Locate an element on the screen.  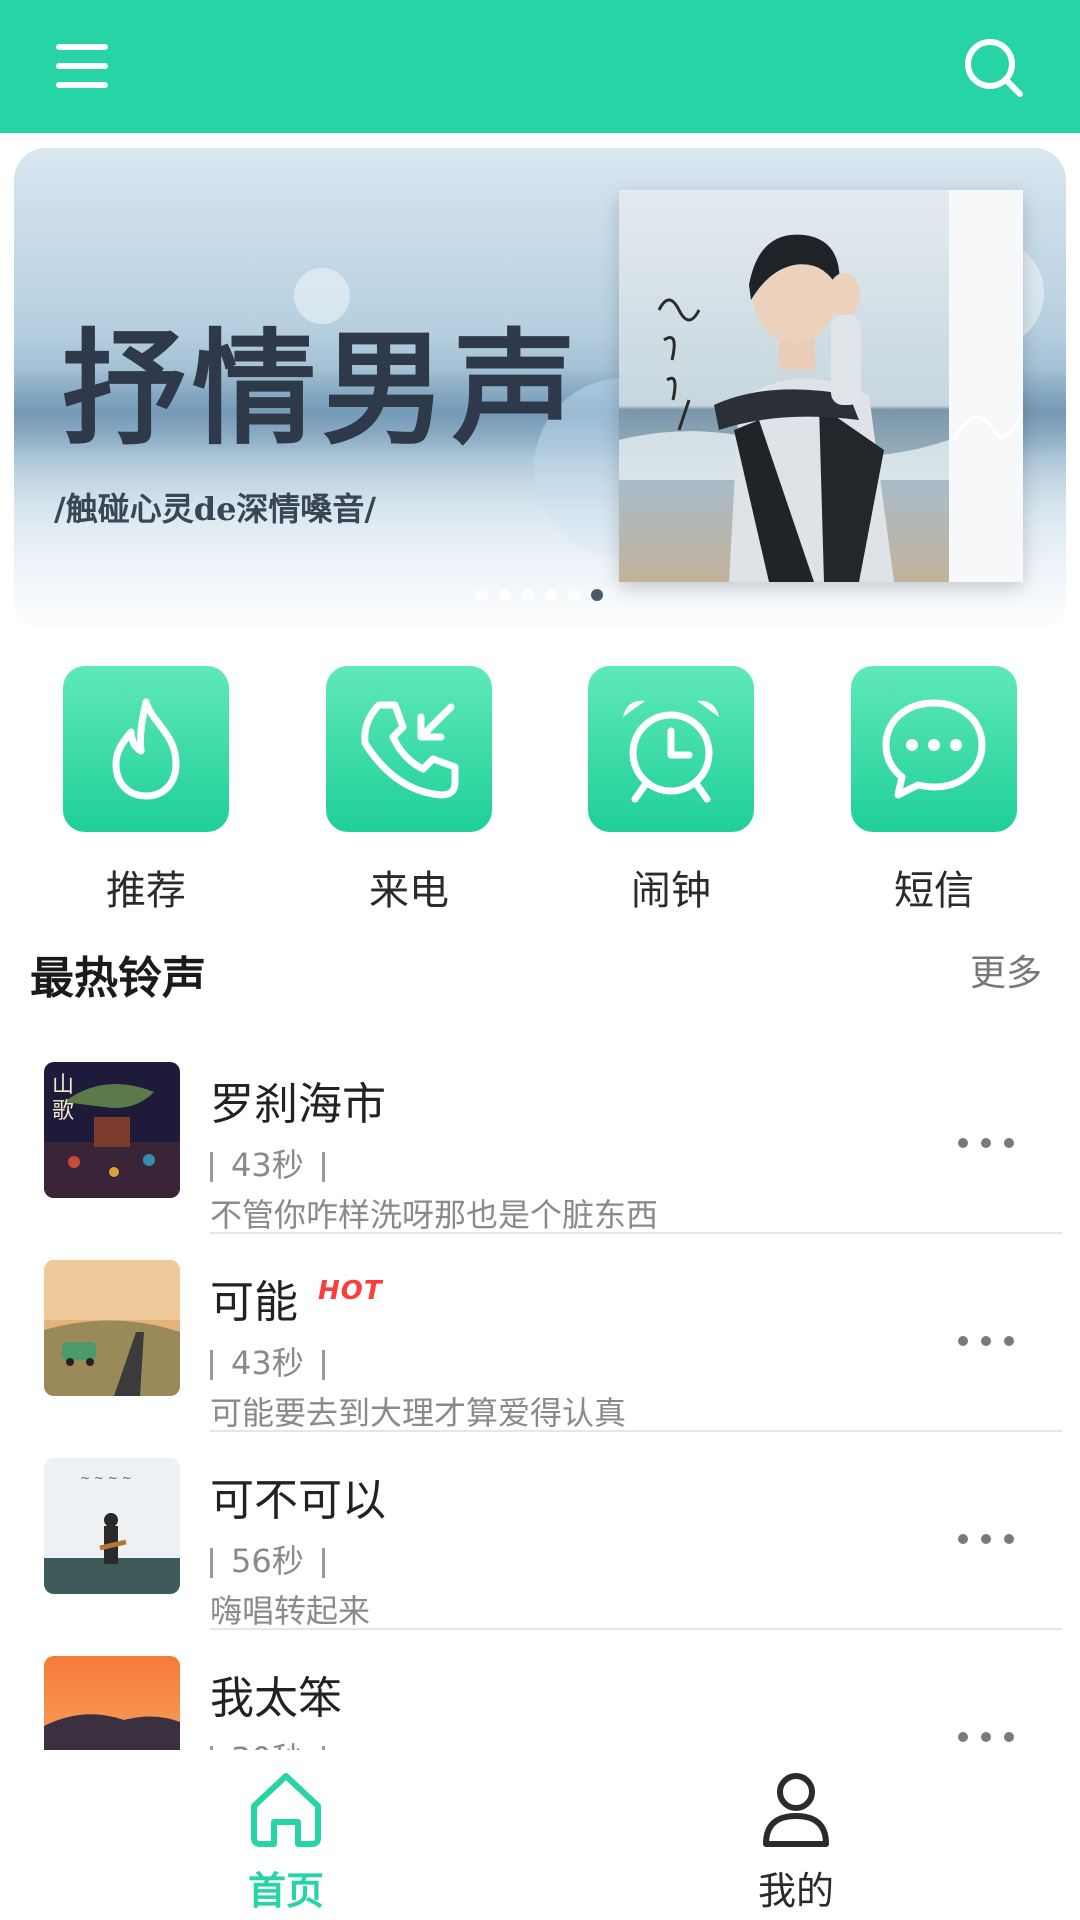
incoming-call-icon is located at coordinates (410, 750).